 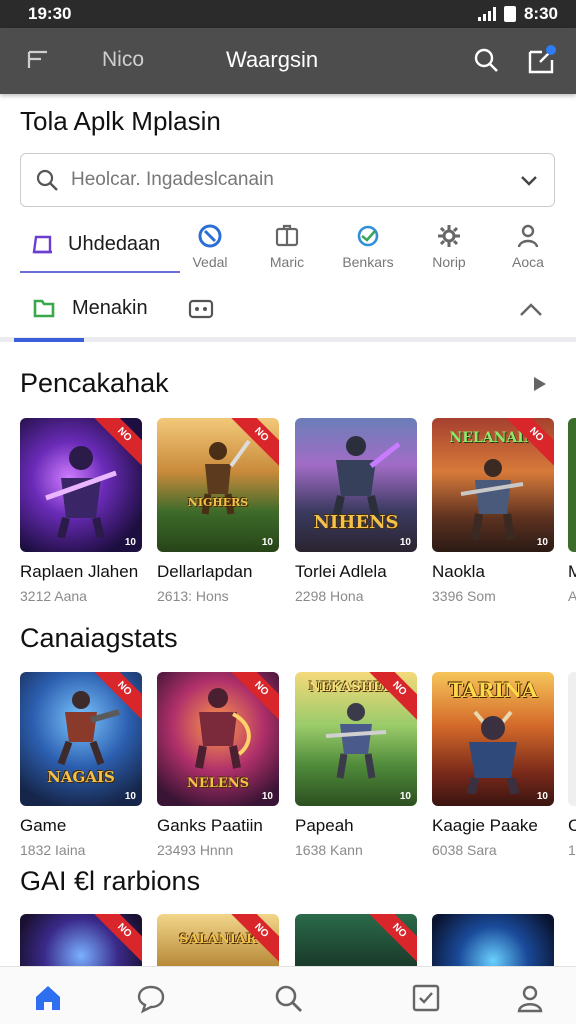 I want to click on game-name: Papeah, so click(x=324, y=825).